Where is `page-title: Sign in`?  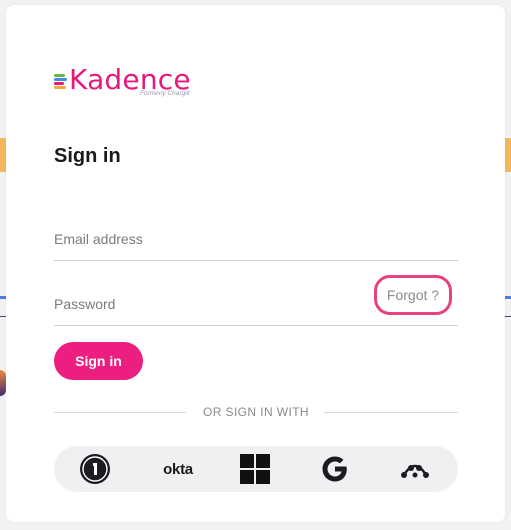 page-title: Sign in is located at coordinates (87, 156).